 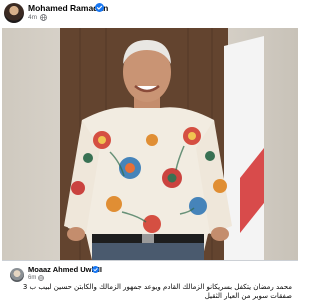 I want to click on divider, so click(x=150, y=260).